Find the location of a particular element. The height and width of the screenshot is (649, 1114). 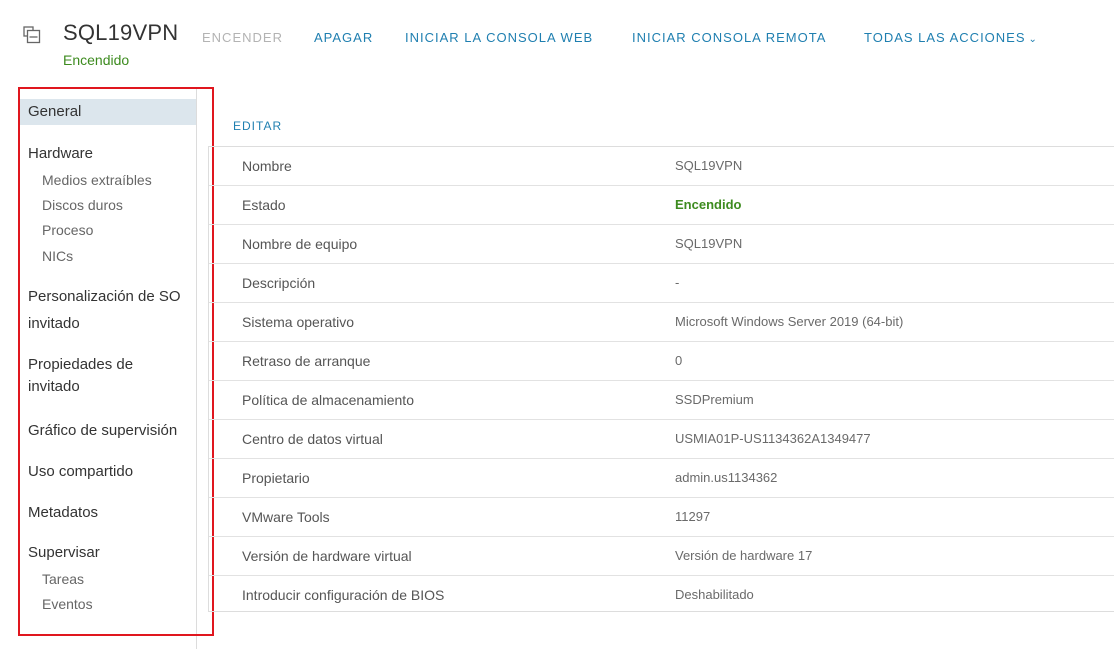

row-key: Versión de hardware virtual is located at coordinates (327, 556).